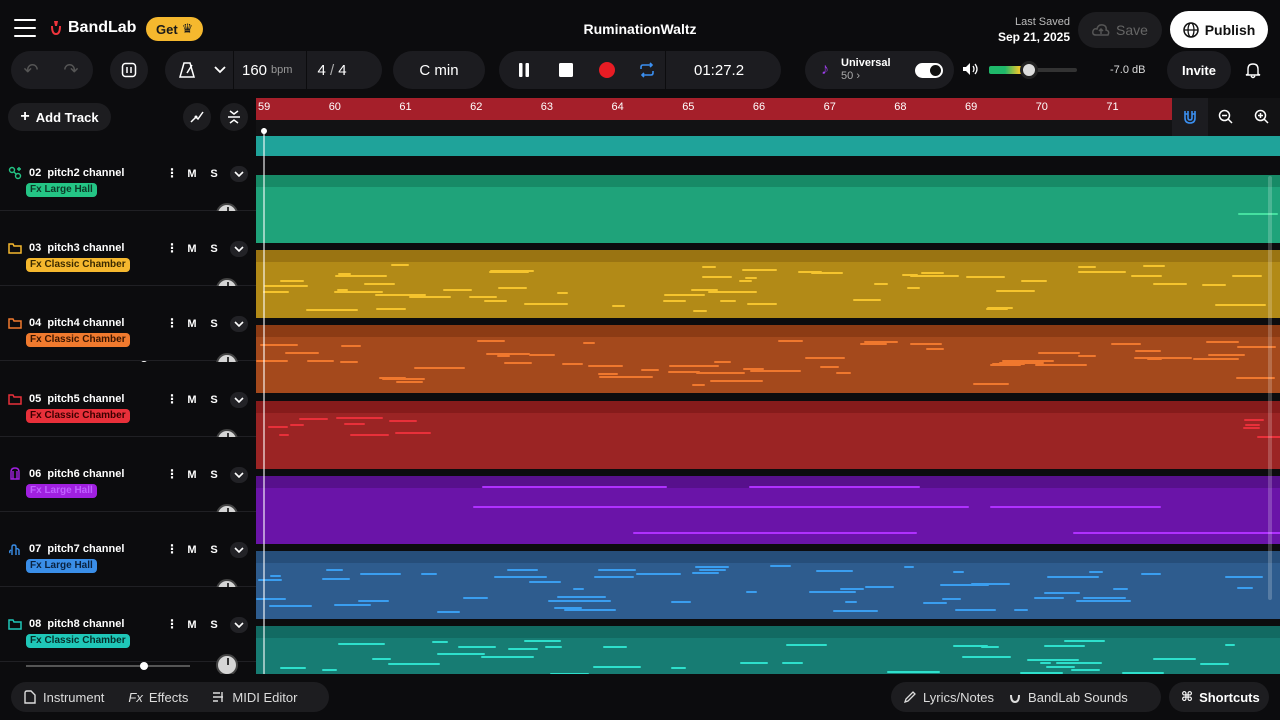 This screenshot has height=720, width=1280. What do you see at coordinates (1253, 70) in the screenshot?
I see `bell-notification-icon` at bounding box center [1253, 70].